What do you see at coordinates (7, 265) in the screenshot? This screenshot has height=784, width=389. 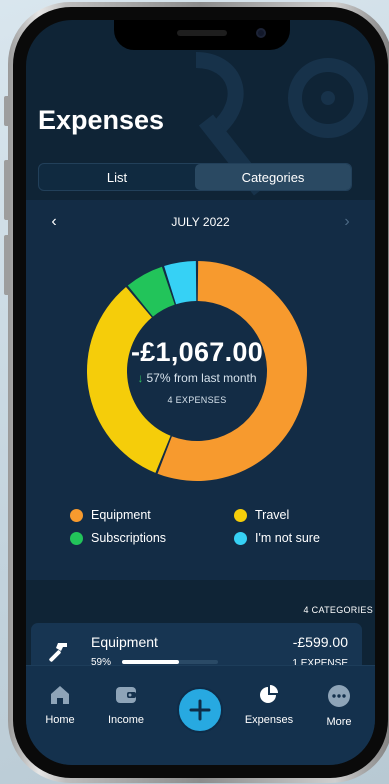 I see `volume-down-button` at bounding box center [7, 265].